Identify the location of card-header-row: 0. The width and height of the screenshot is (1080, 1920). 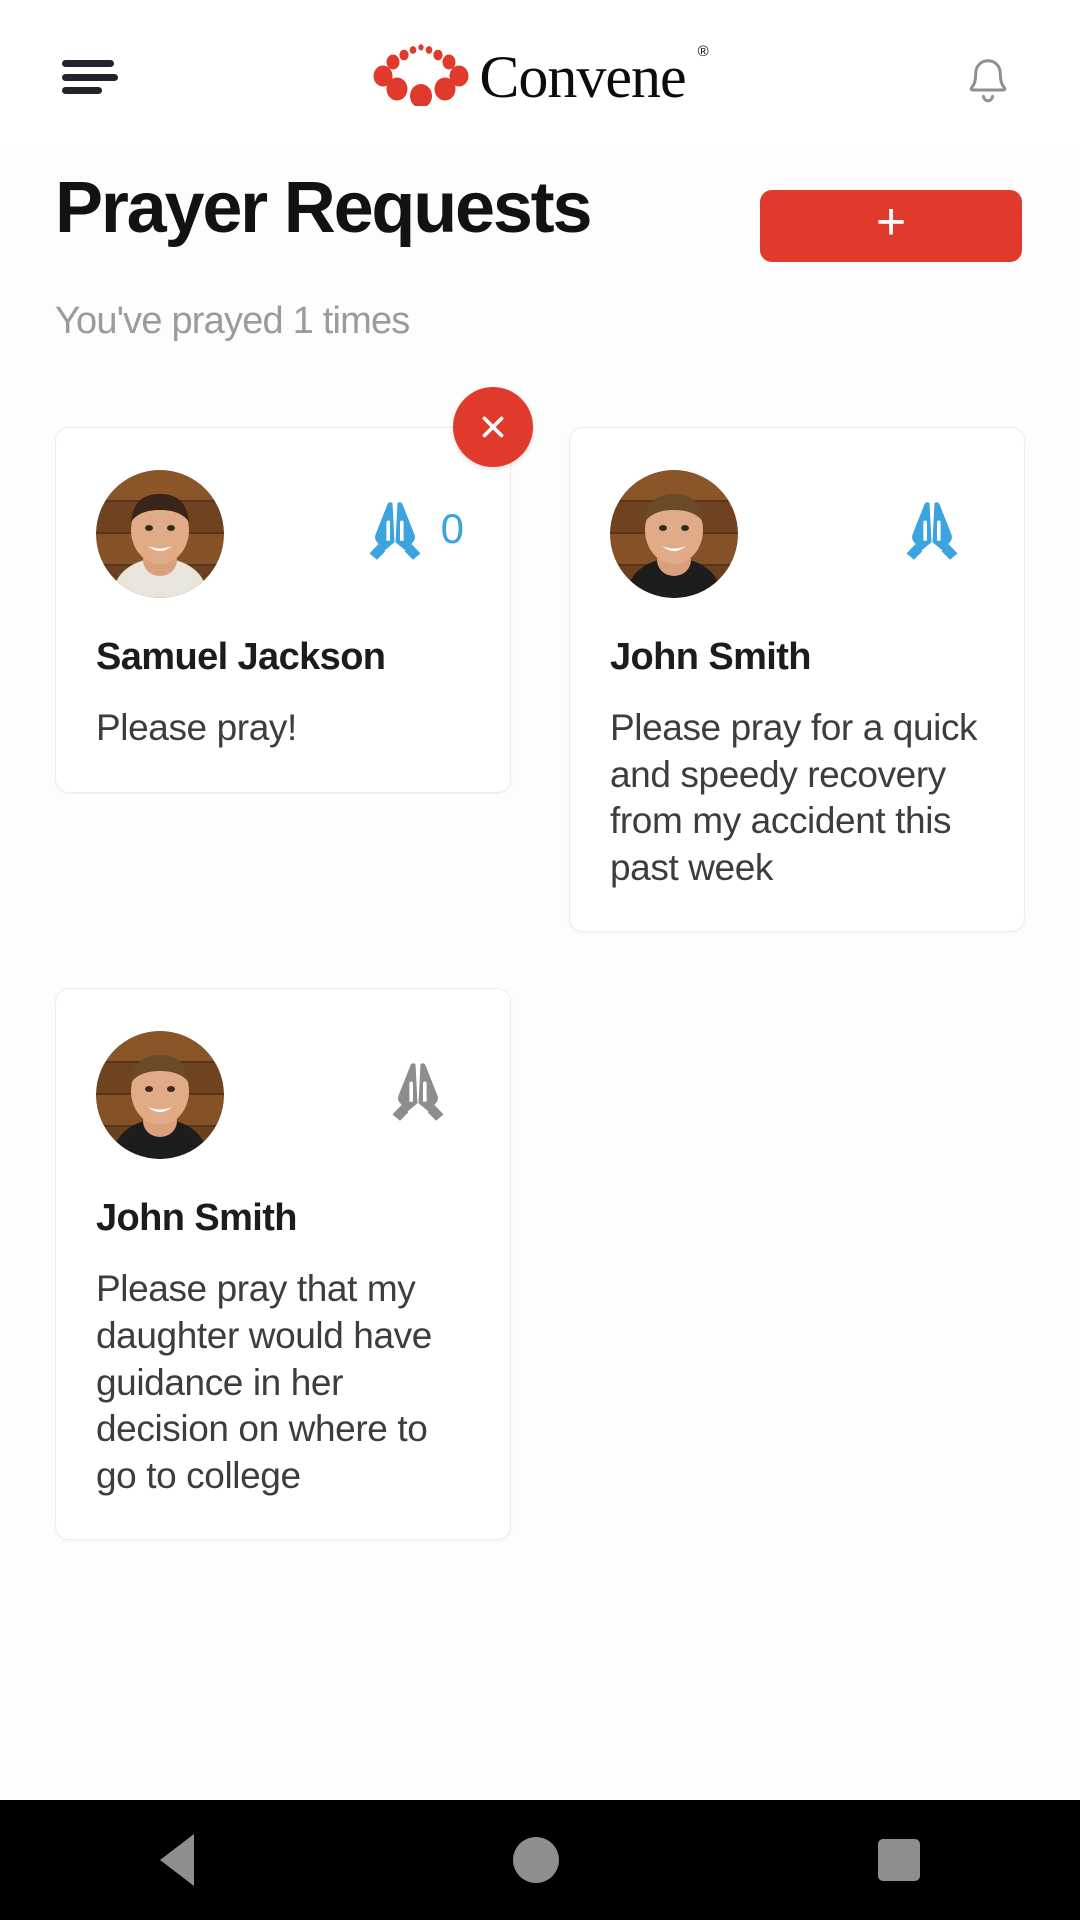
(283, 534).